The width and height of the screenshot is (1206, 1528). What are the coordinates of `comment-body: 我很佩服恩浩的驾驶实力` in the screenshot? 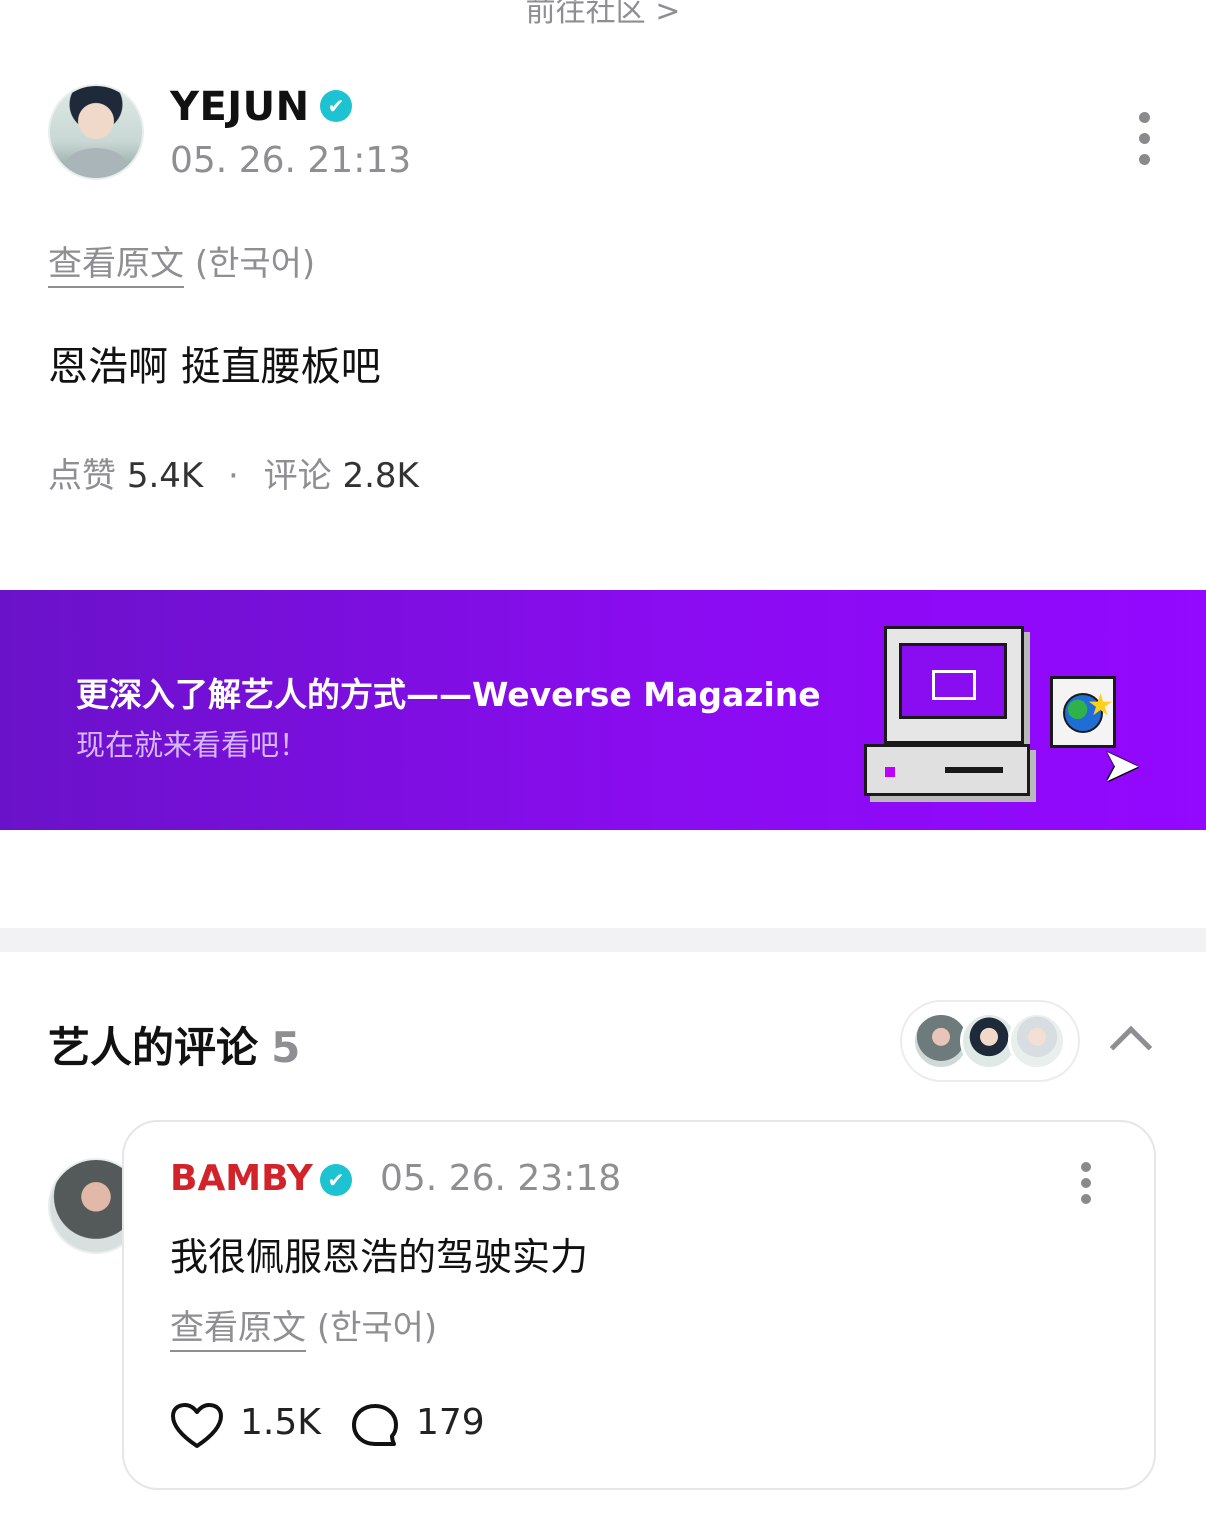 It's located at (379, 1257).